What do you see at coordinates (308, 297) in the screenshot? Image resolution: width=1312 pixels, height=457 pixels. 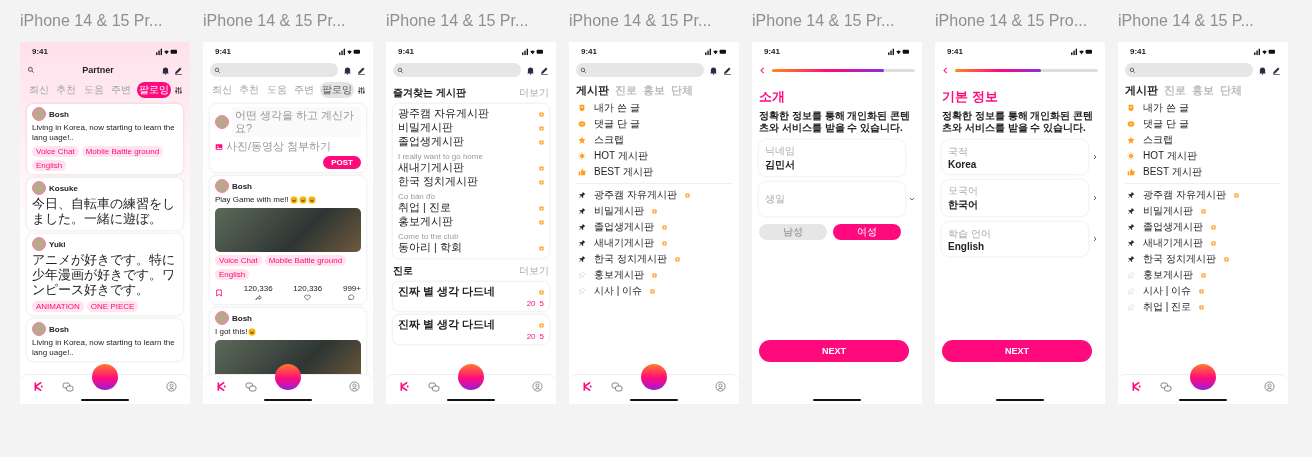 I see `heart-icon` at bounding box center [308, 297].